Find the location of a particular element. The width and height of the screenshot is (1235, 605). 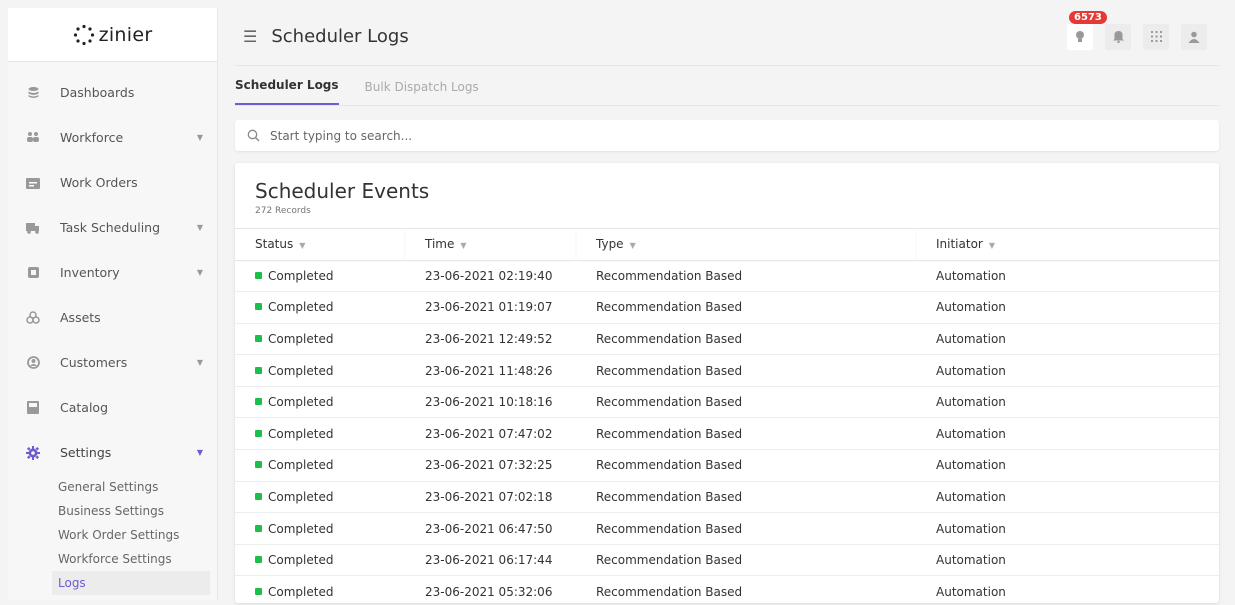

column-header-type: Type ▼ is located at coordinates (746, 245).